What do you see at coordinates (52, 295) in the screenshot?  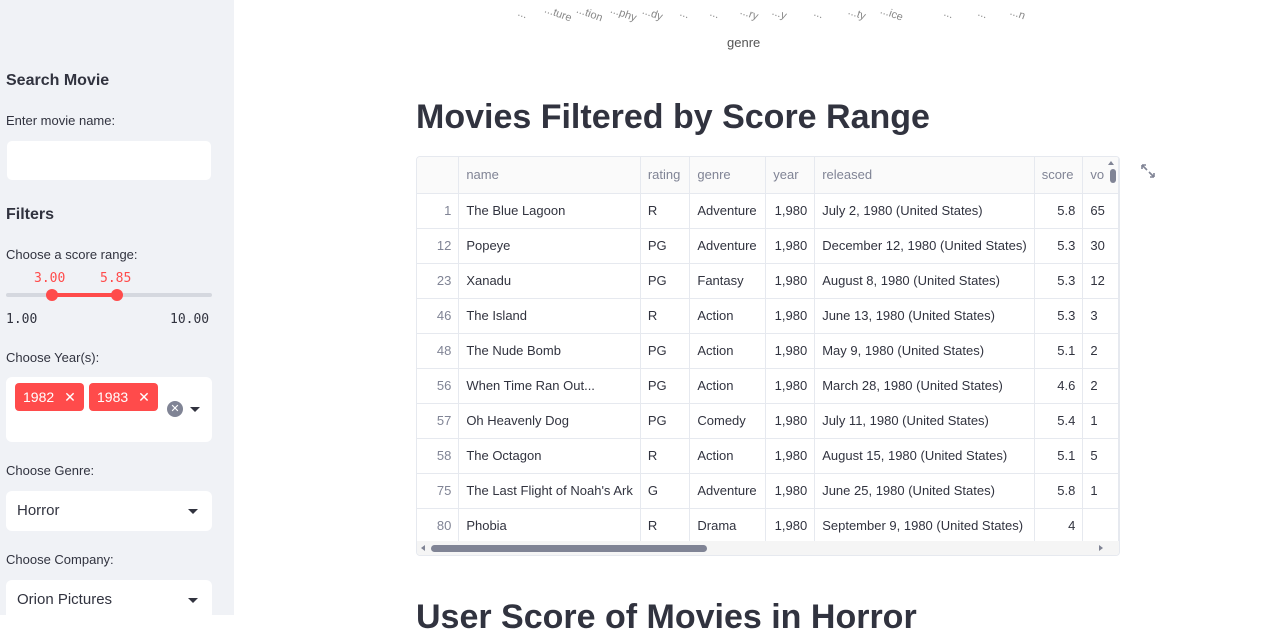 I see `slider-thumb-low` at bounding box center [52, 295].